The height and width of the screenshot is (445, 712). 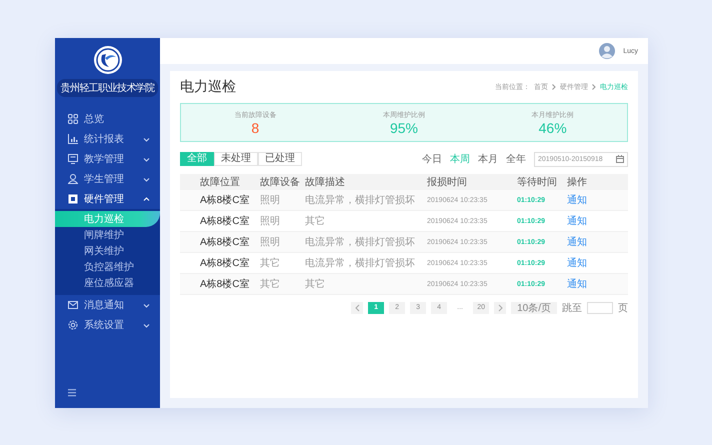 What do you see at coordinates (107, 179) in the screenshot?
I see `menu-item: 学生管理` at bounding box center [107, 179].